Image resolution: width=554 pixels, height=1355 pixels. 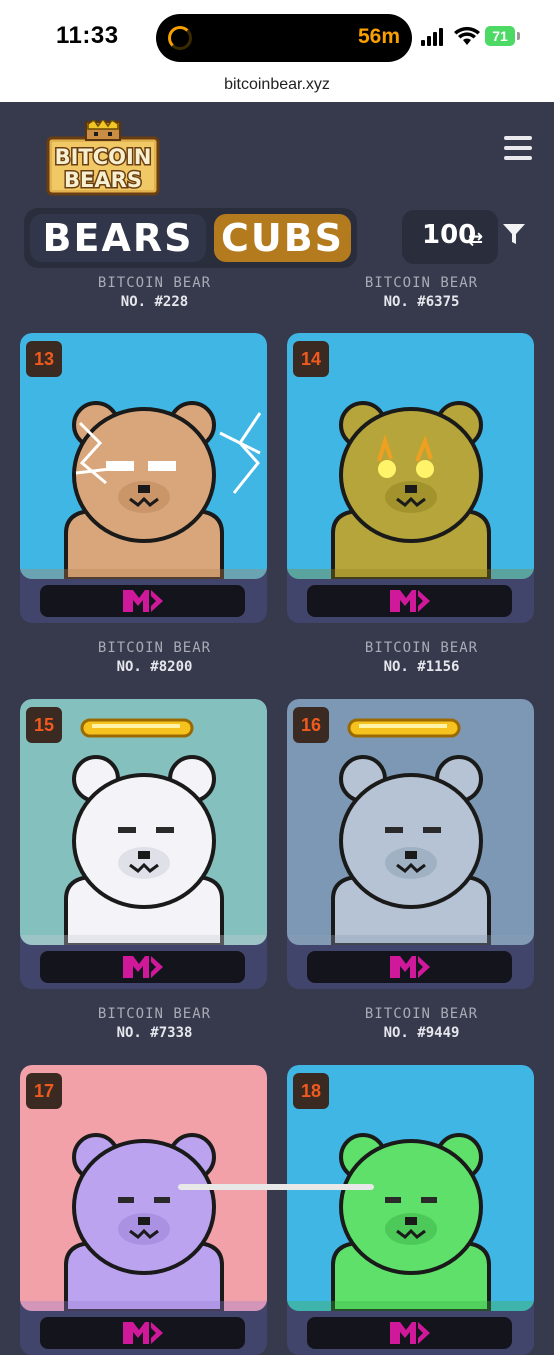 I want to click on bear-card: 16, so click(x=410, y=844).